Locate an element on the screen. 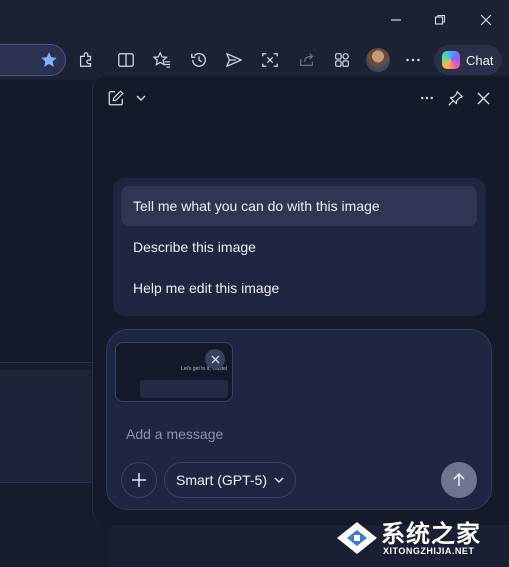 The height and width of the screenshot is (567, 509). chat-label: Chat is located at coordinates (480, 60).